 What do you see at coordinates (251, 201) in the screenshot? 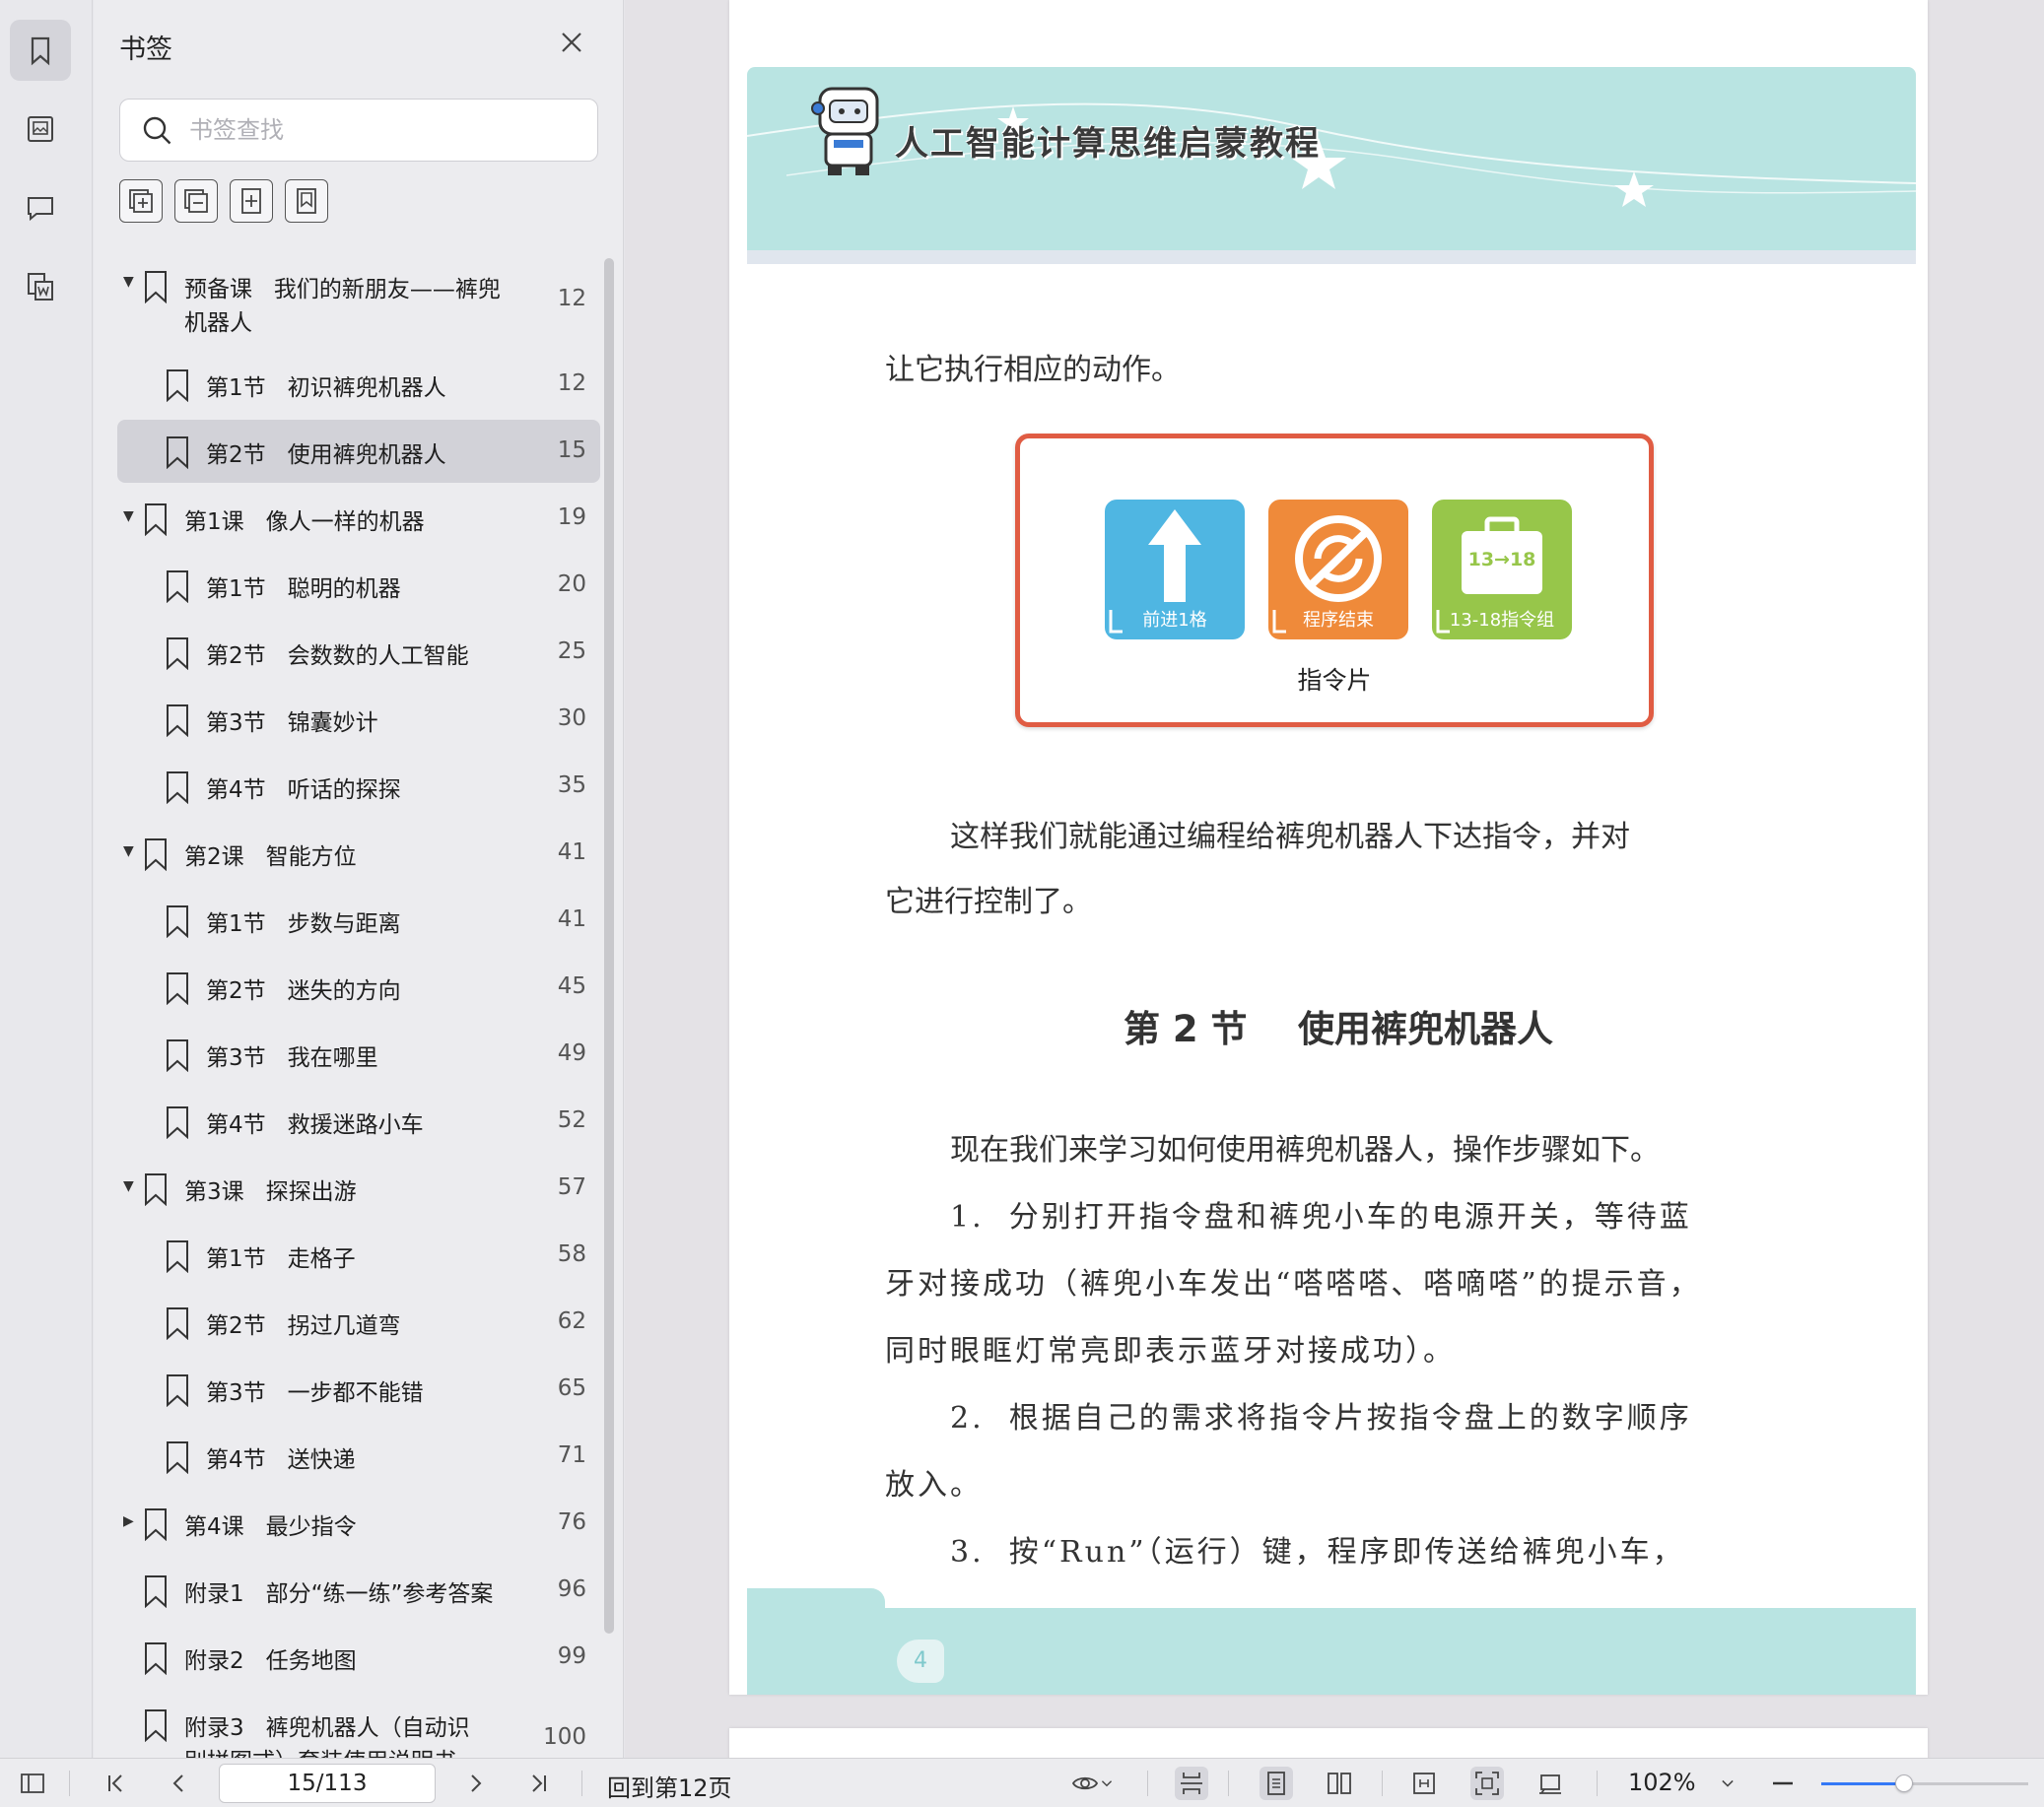
I see `add-bookmark-button` at bounding box center [251, 201].